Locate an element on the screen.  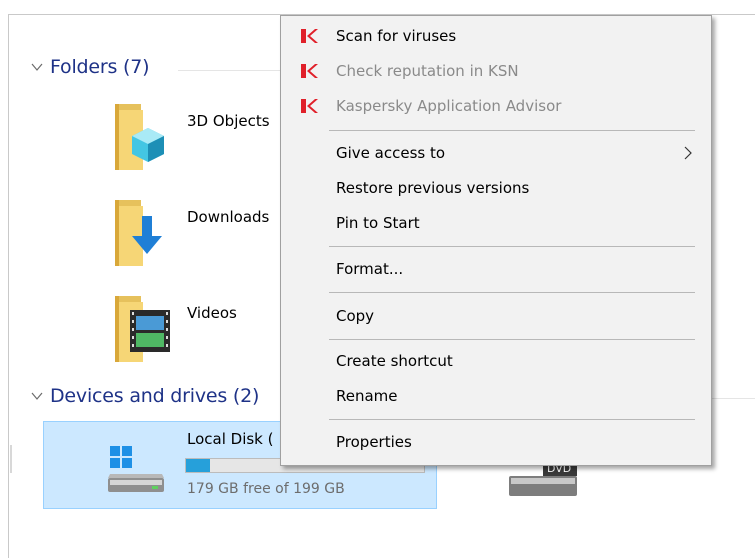
dvd-drive-tile: DVD is located at coordinates (545, 484).